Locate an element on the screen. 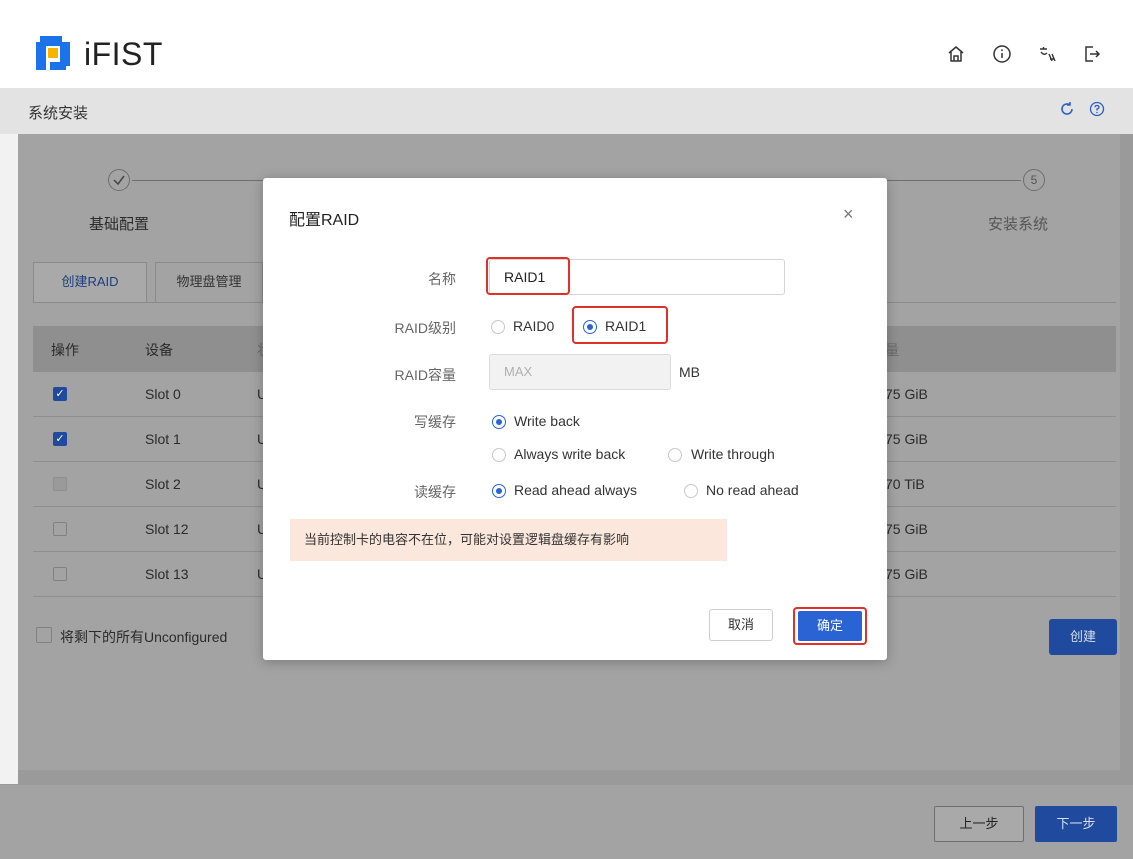  write-through-label: Write through is located at coordinates (733, 454).